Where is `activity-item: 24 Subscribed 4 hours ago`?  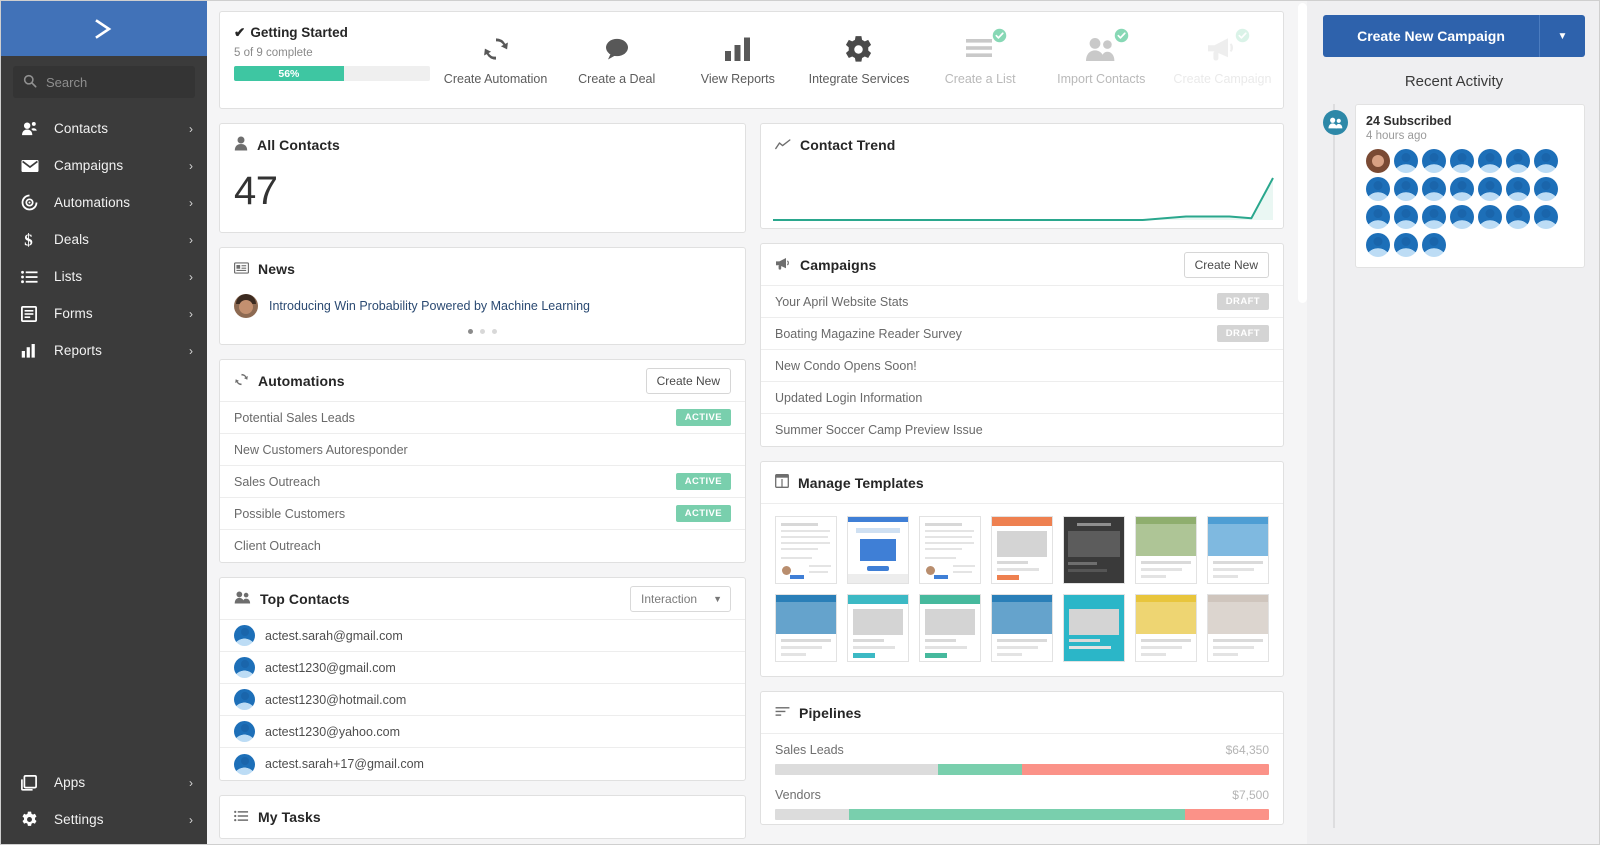
activity-item: 24 Subscribed 4 hours ago is located at coordinates (1454, 186).